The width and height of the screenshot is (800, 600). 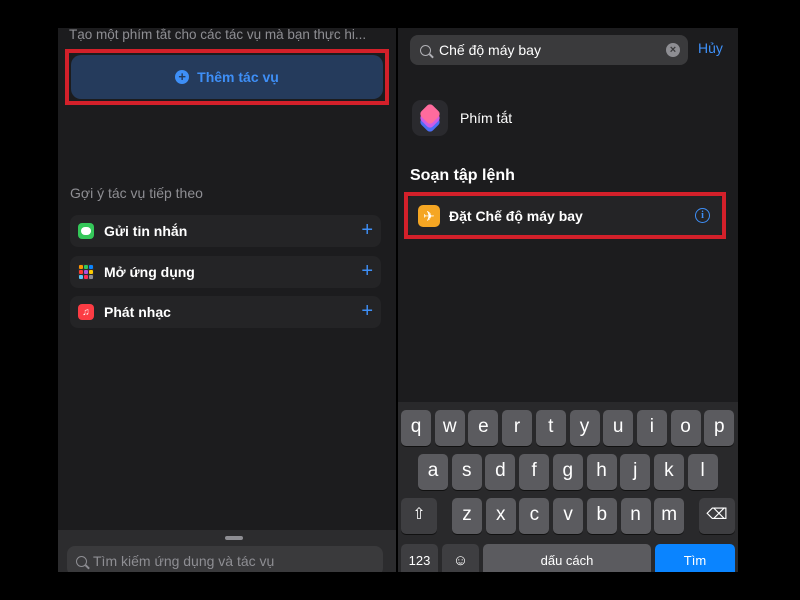 What do you see at coordinates (673, 50) in the screenshot?
I see `clear-icon: ×` at bounding box center [673, 50].